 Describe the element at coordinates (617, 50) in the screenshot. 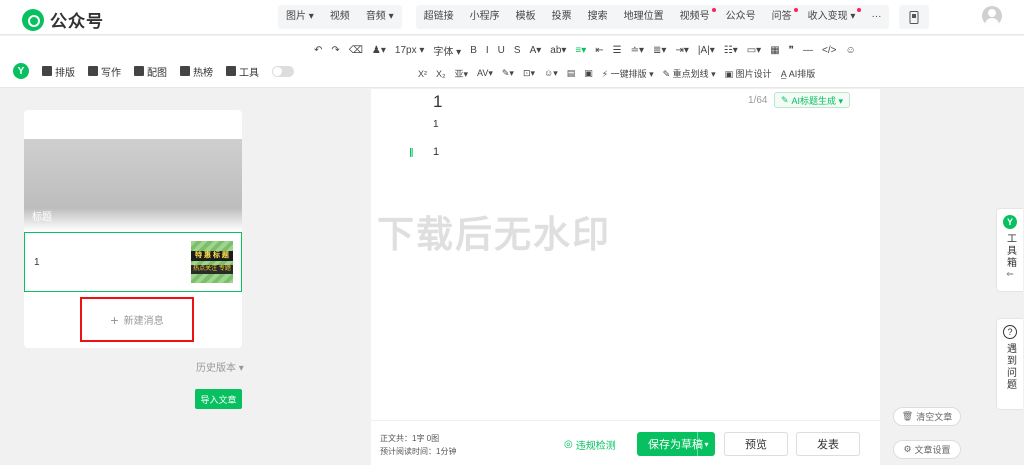

I see `toolbar-button: ☰` at that location.